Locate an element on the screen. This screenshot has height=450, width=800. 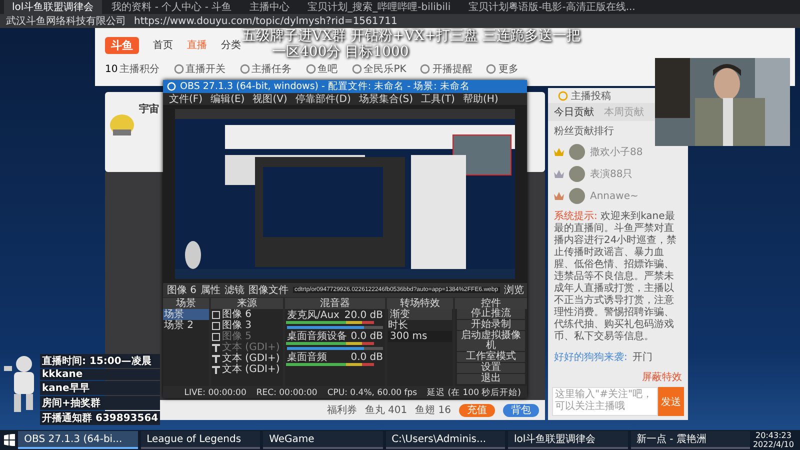
transition-select: 渐变 is located at coordinates (420, 314).